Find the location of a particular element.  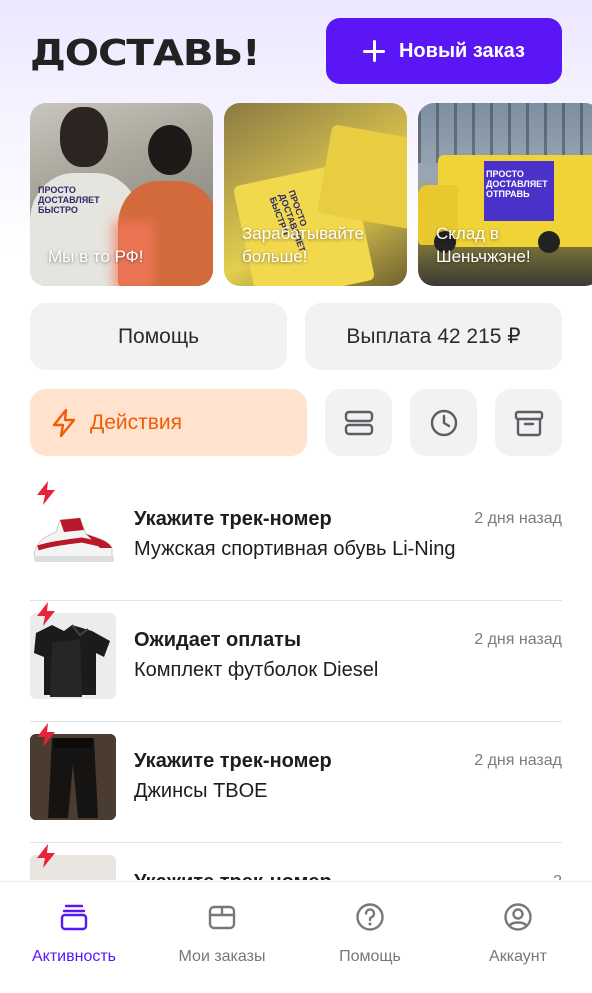

plus-icon is located at coordinates (373, 51).